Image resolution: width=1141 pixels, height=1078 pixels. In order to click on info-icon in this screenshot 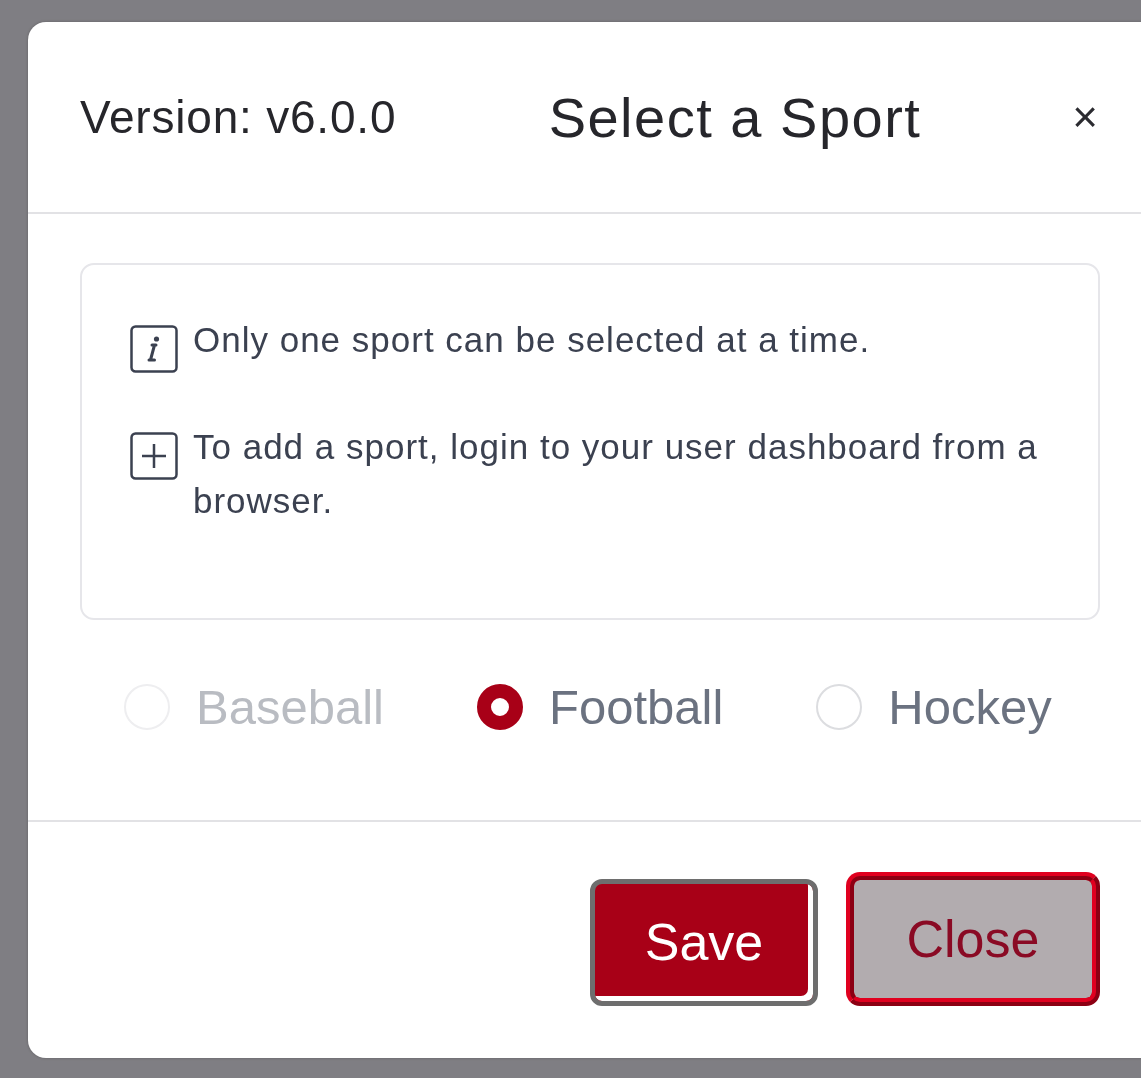, I will do `click(154, 349)`.